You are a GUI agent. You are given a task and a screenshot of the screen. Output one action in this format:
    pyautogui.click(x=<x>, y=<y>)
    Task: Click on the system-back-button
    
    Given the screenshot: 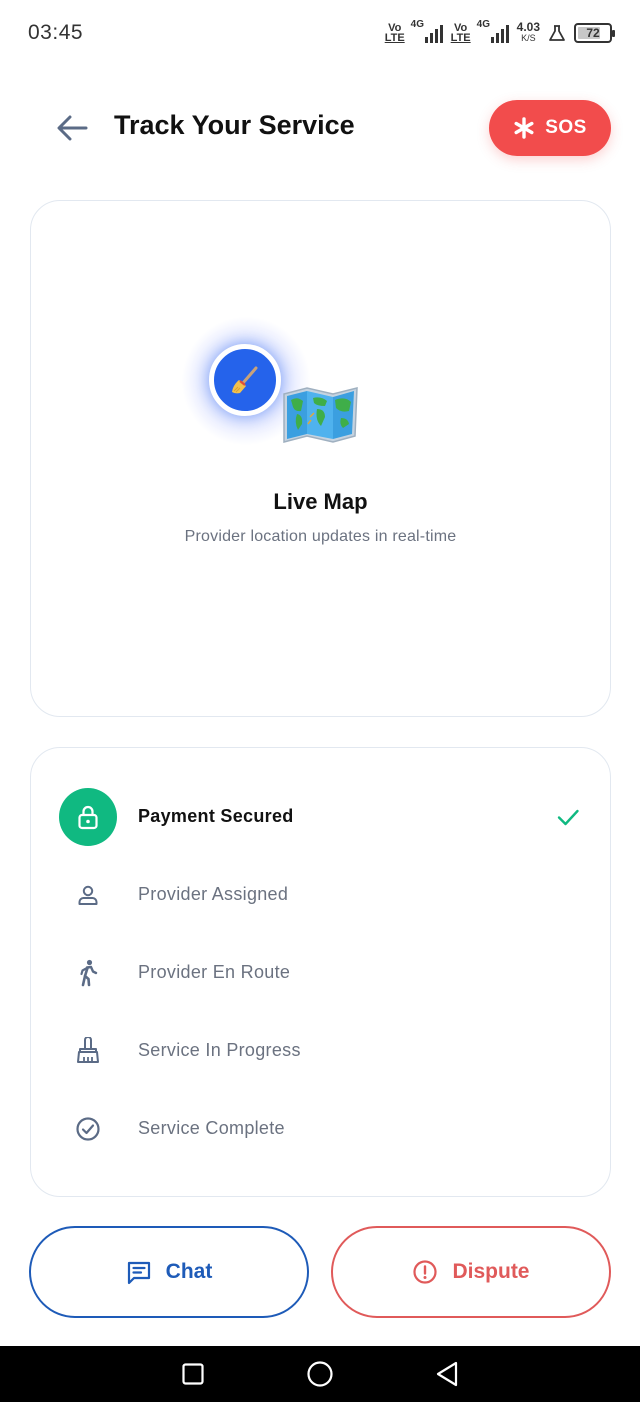 What is the action you would take?
    pyautogui.click(x=447, y=1374)
    